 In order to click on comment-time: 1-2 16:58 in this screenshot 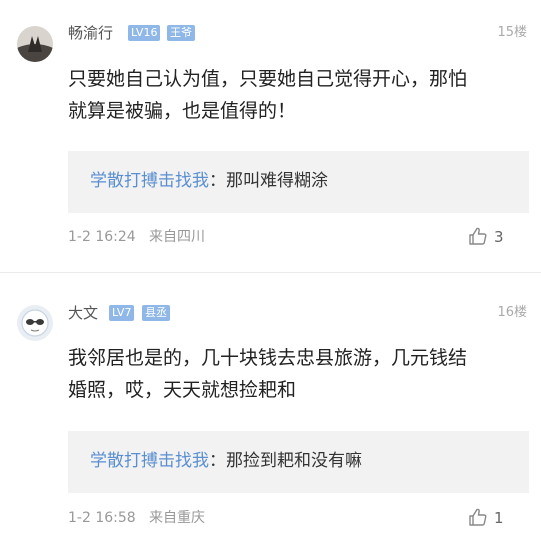, I will do `click(102, 518)`.